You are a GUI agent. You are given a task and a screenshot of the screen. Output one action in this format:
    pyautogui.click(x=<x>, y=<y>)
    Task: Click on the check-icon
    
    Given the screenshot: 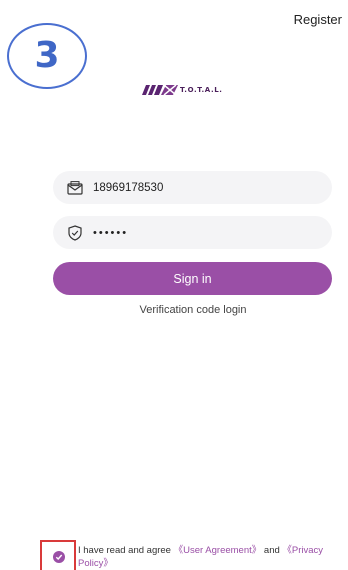 What is the action you would take?
    pyautogui.click(x=59, y=557)
    